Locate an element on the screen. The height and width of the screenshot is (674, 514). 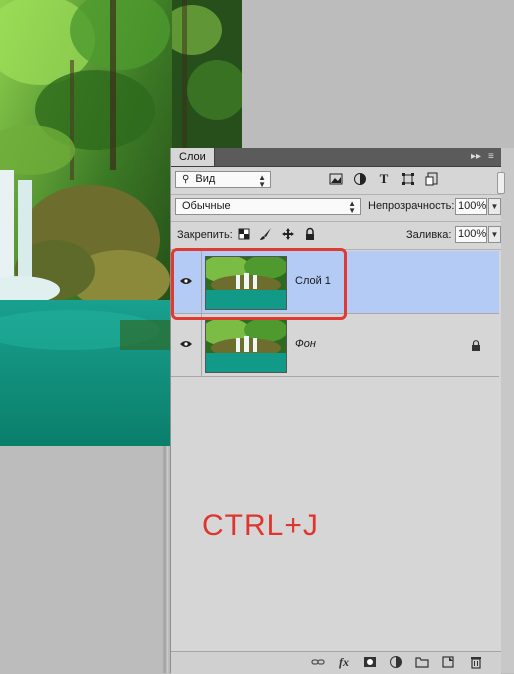
link-layers-icon is located at coordinates (318, 663).